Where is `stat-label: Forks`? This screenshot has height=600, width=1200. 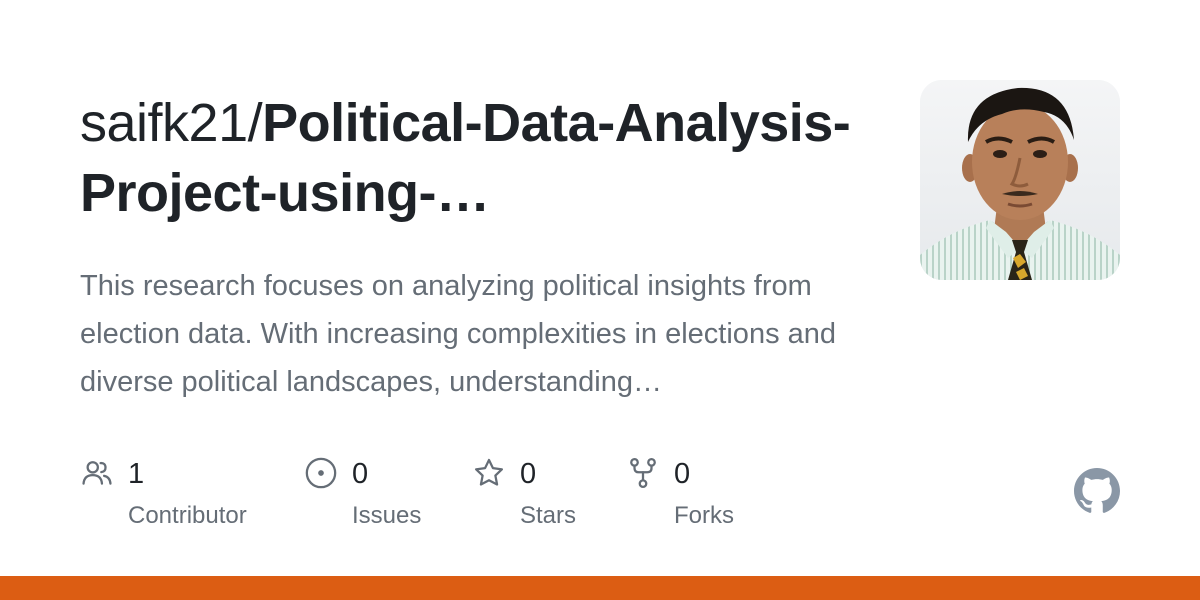
stat-label: Forks is located at coordinates (704, 515).